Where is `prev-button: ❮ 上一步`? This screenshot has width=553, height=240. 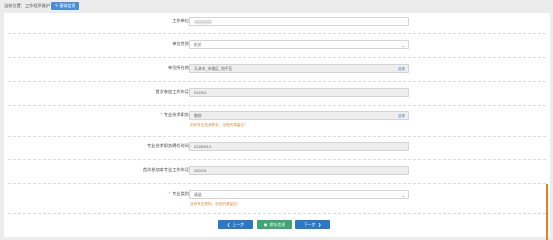
prev-button: ❮ 上一步 is located at coordinates (235, 224).